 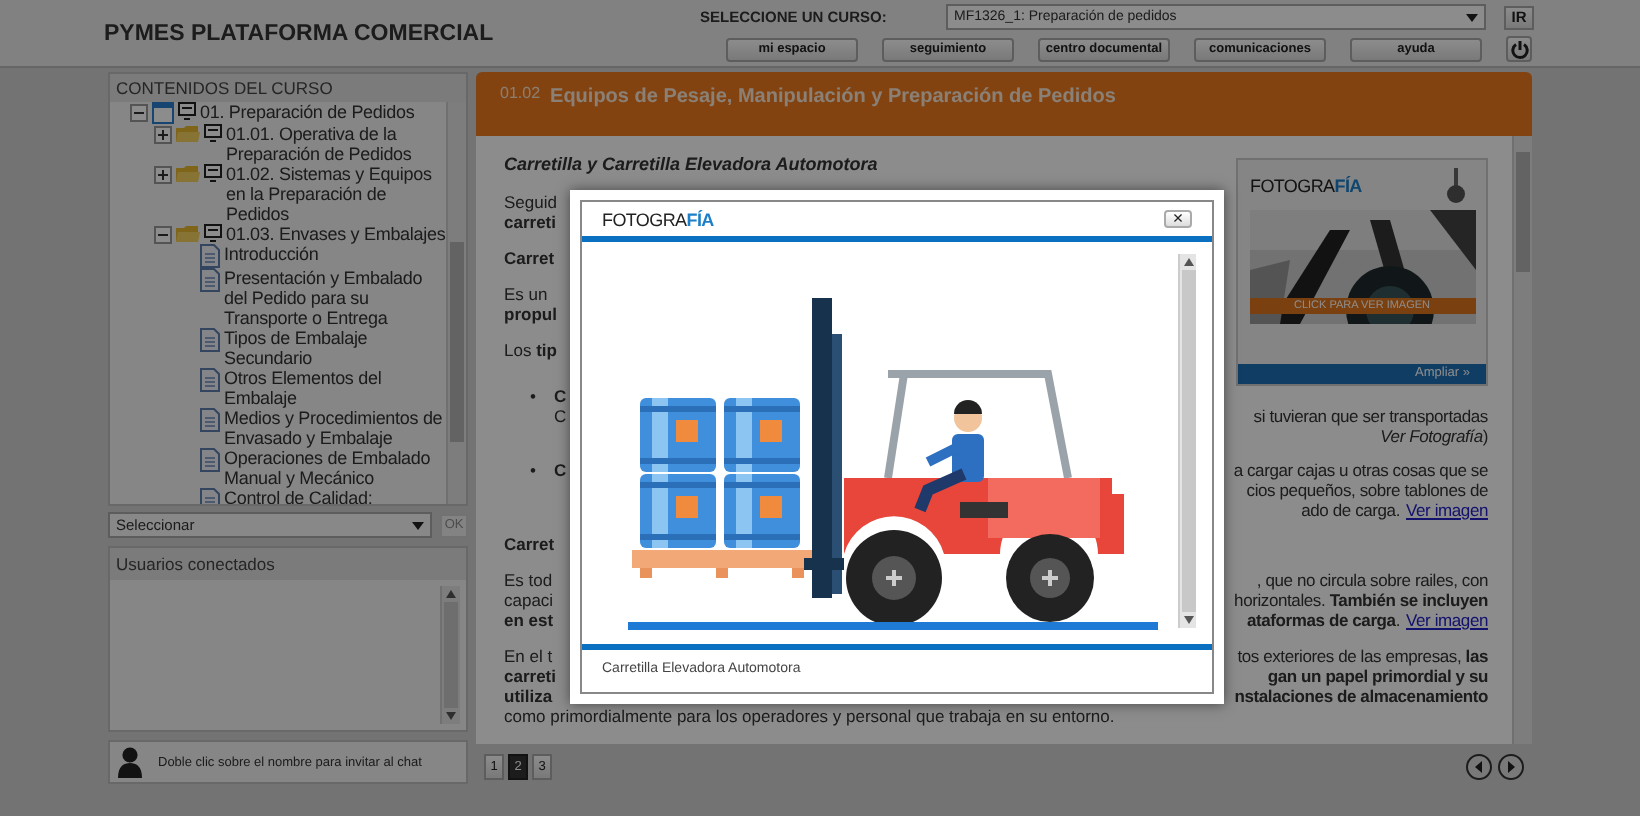 I want to click on tree-item: 01.02. Sistemas y Equipos en la Preparación de Pedidos, so click(x=336, y=194).